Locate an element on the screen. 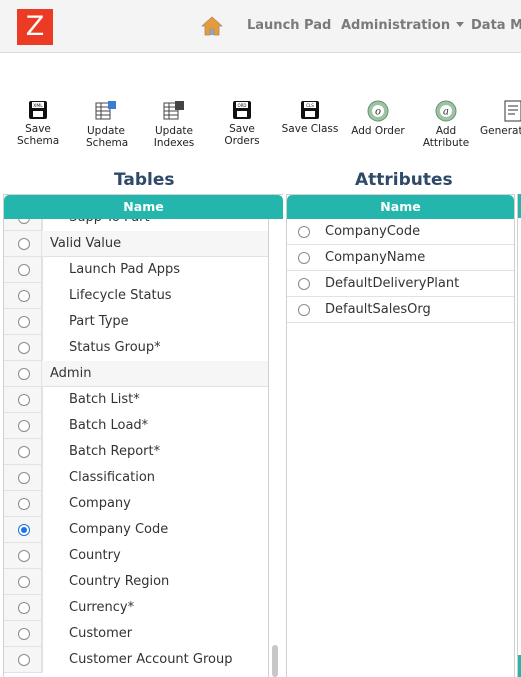  table-row: Customer Account Group is located at coordinates (136, 660).